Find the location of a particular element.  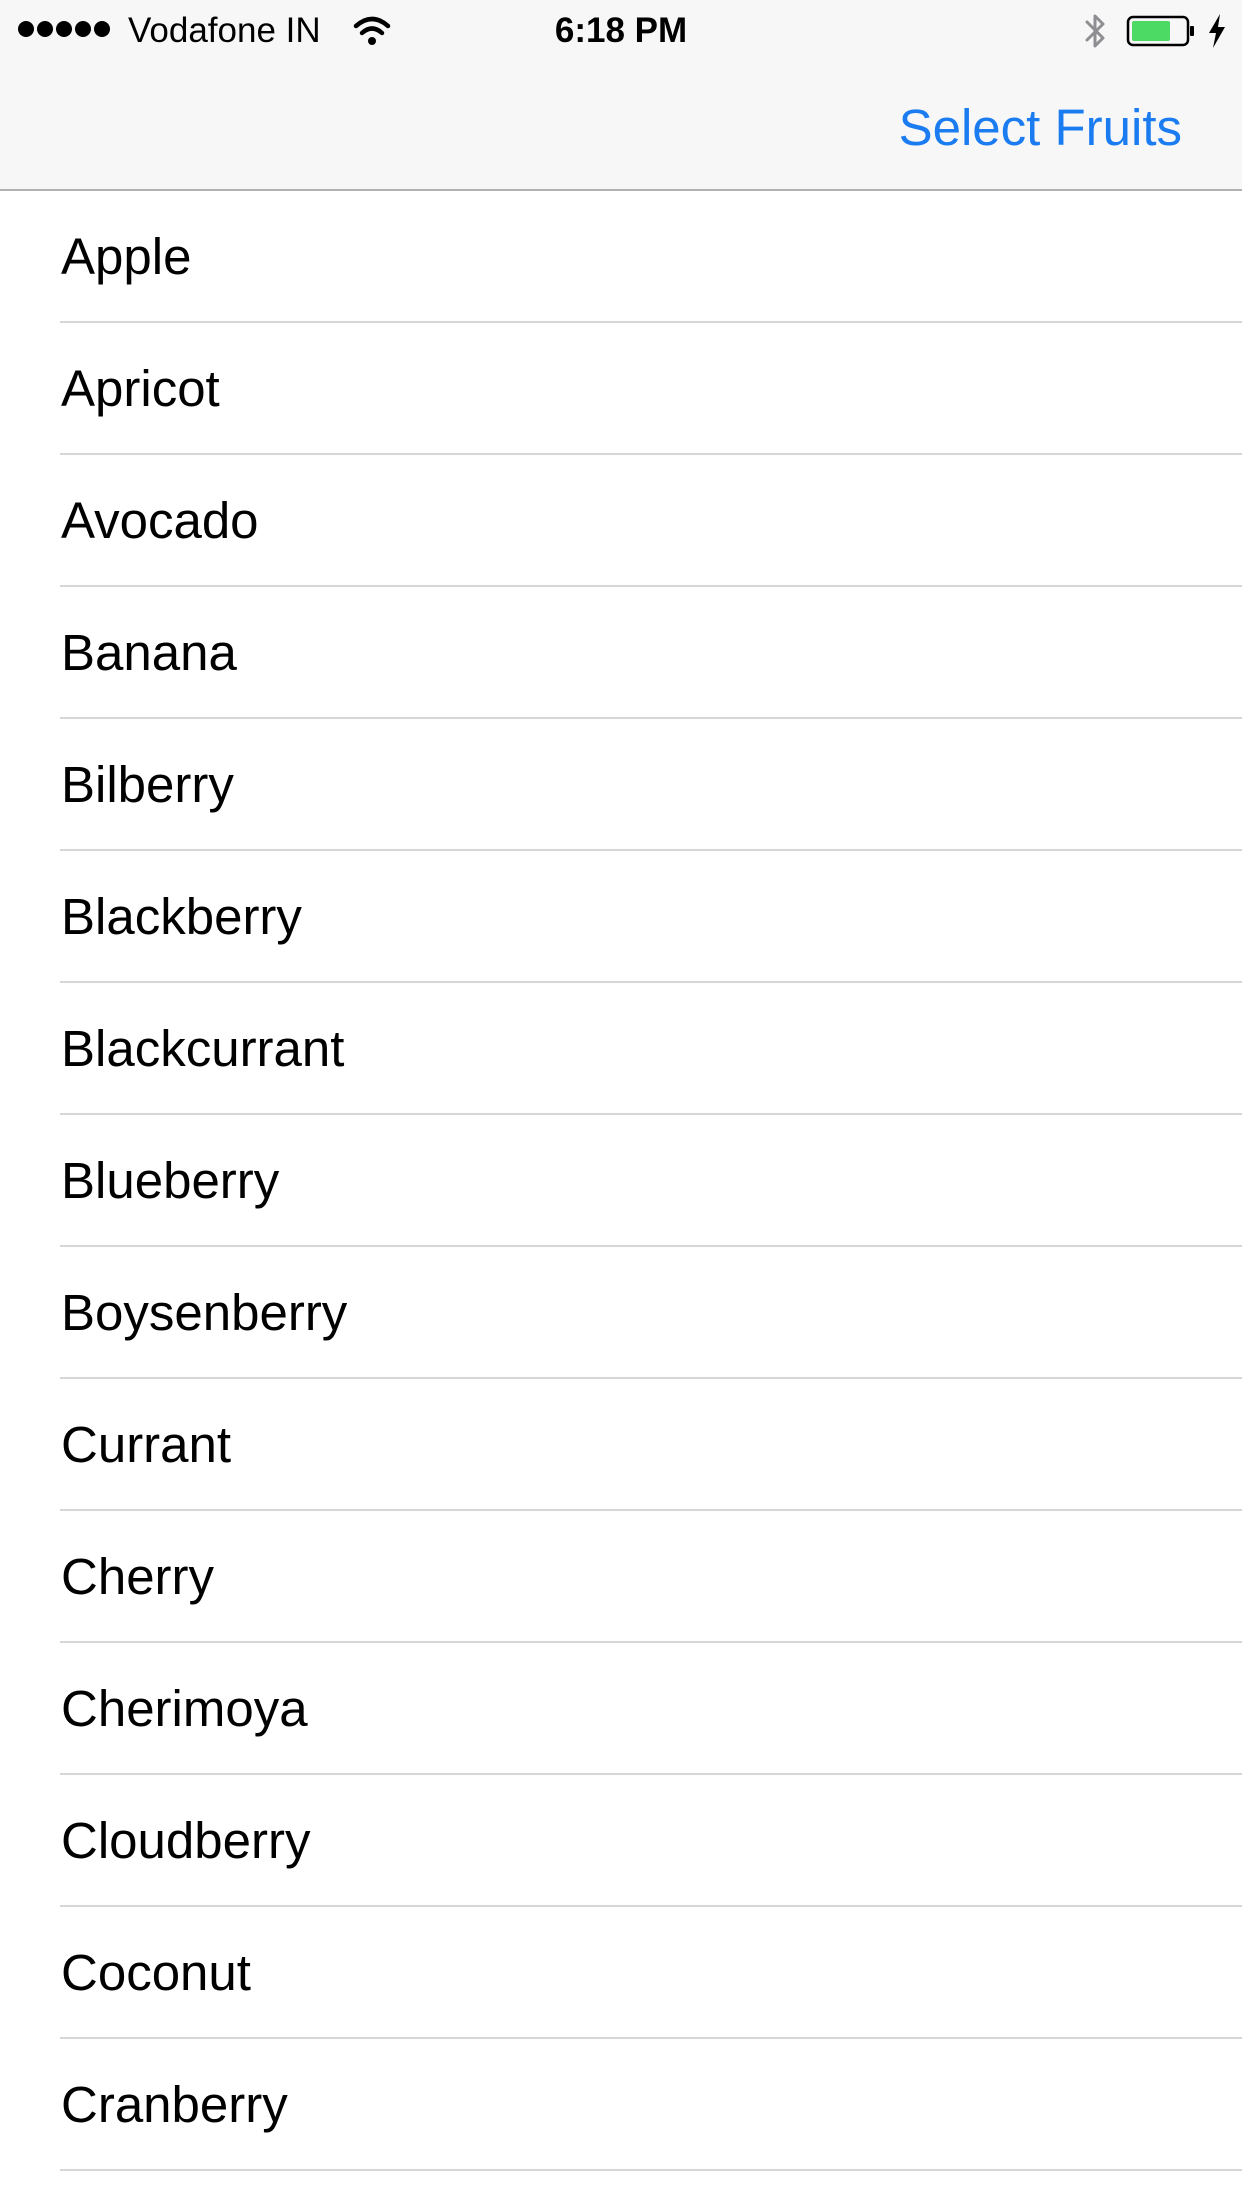

bluetooth-icon is located at coordinates (1095, 31).